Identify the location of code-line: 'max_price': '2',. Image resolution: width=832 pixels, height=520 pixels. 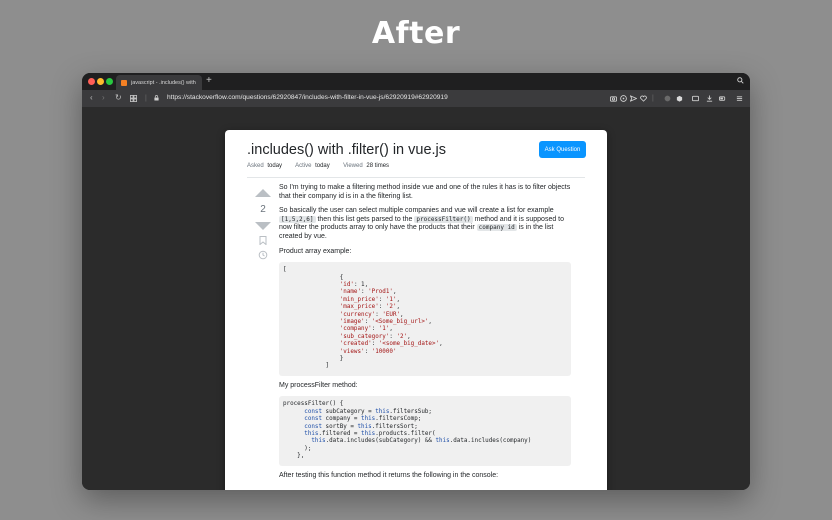
(370, 307).